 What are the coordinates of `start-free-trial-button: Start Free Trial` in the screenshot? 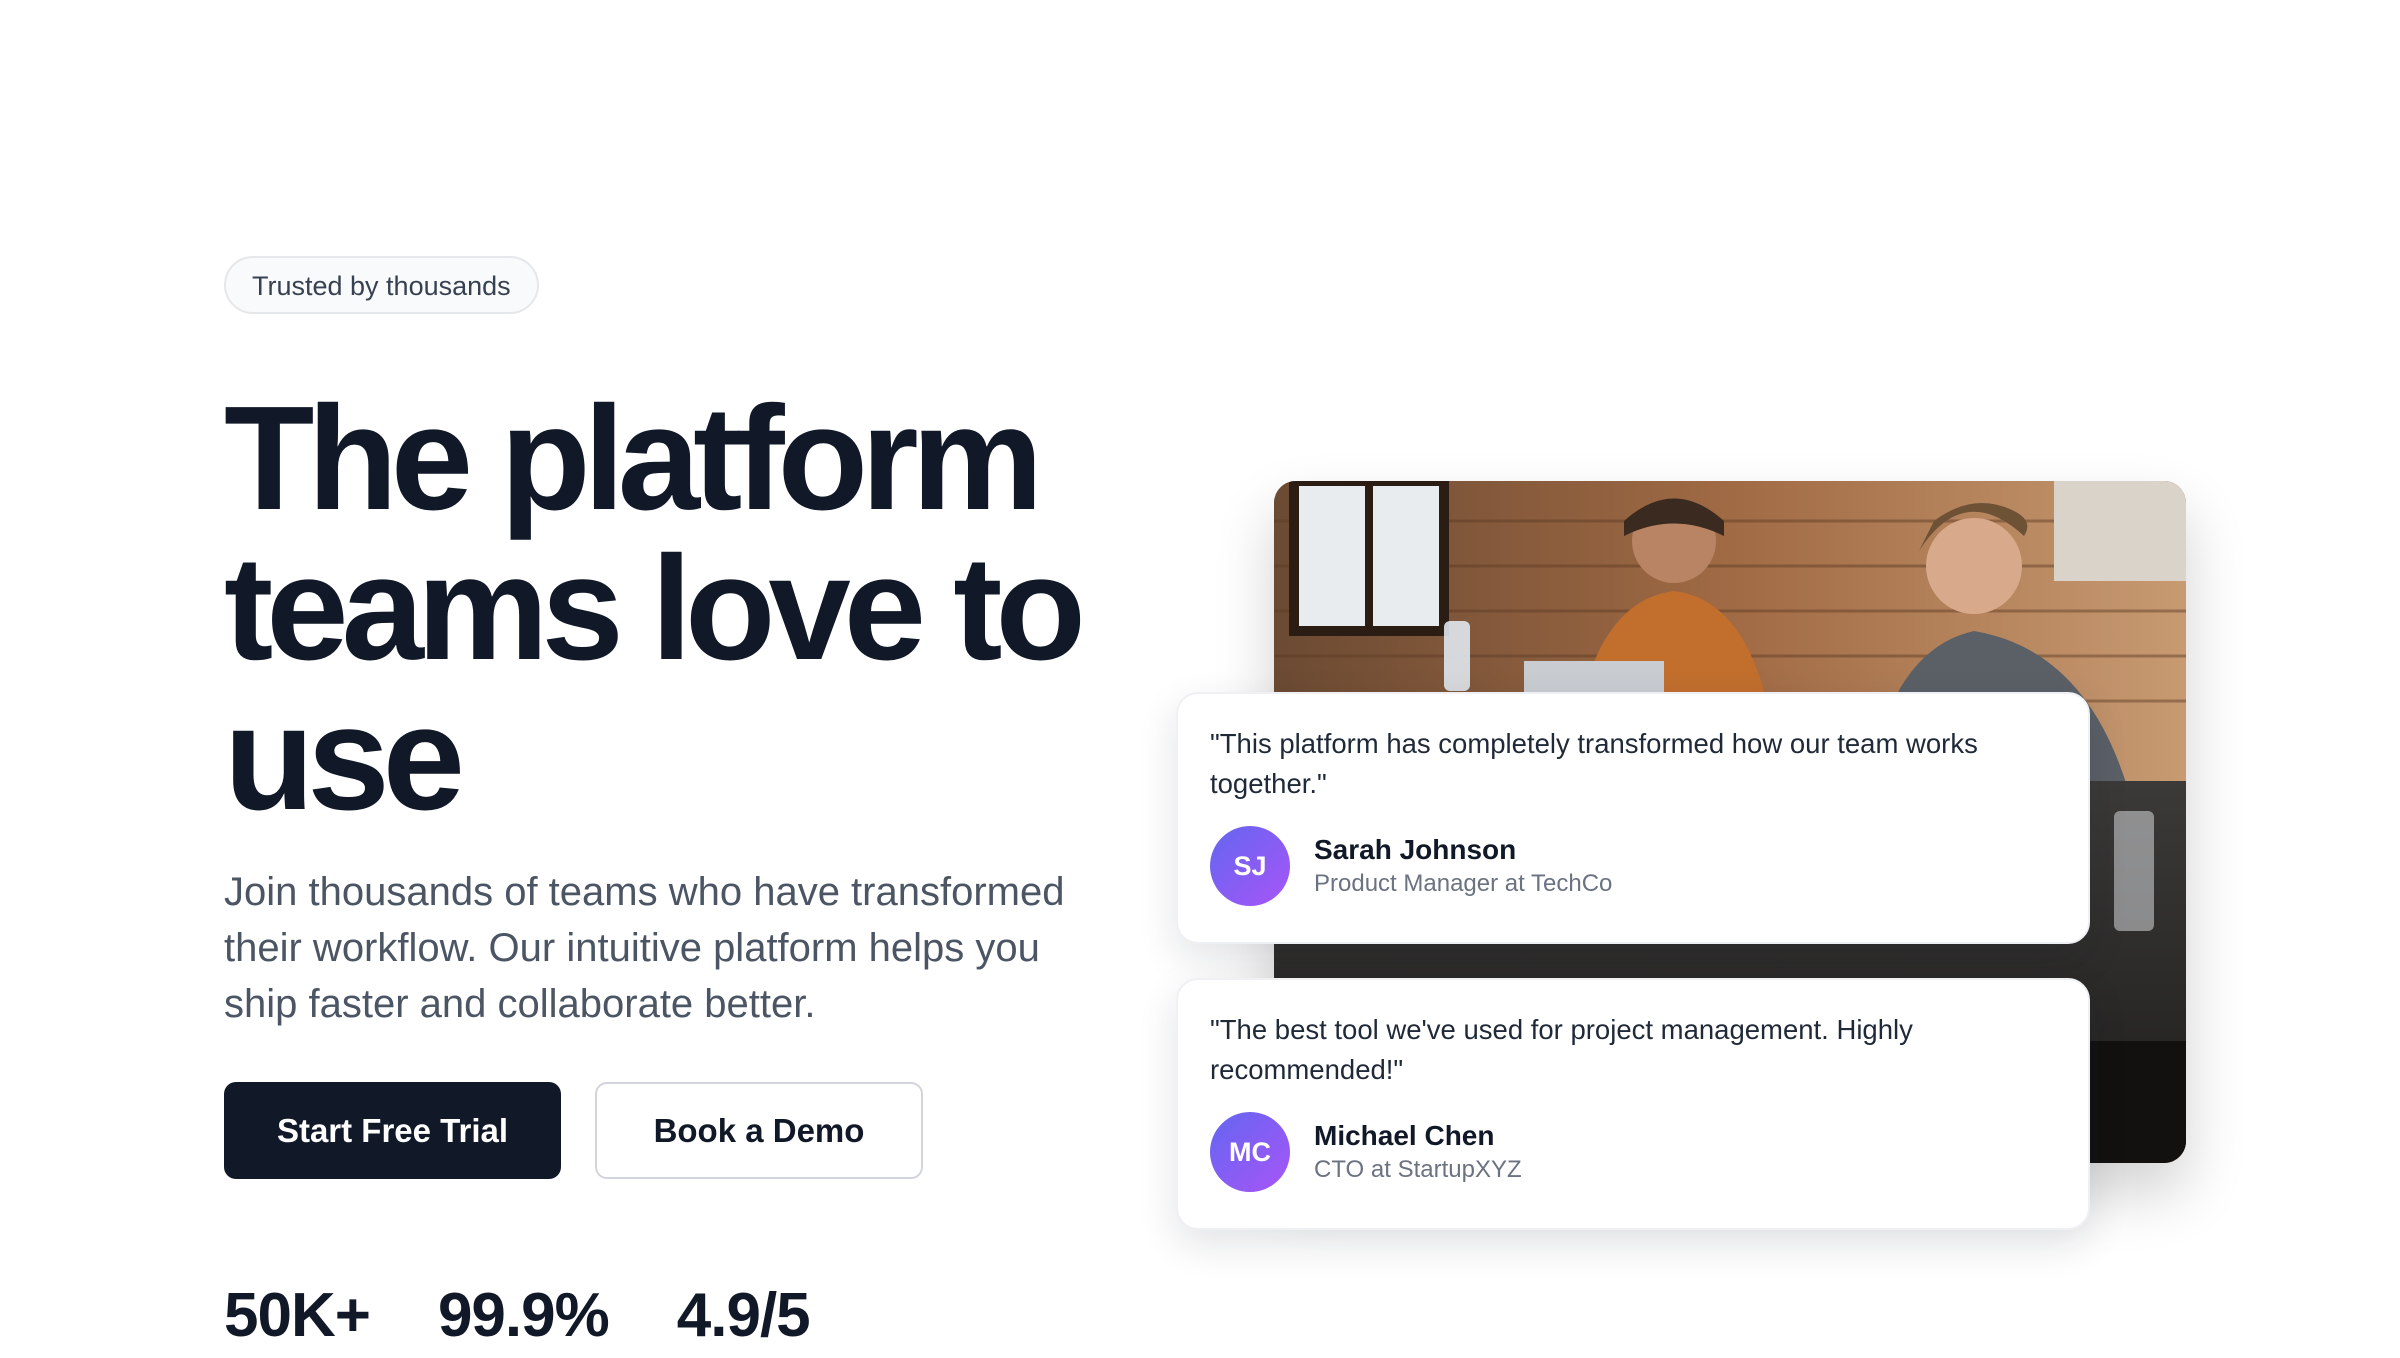 It's located at (392, 1130).